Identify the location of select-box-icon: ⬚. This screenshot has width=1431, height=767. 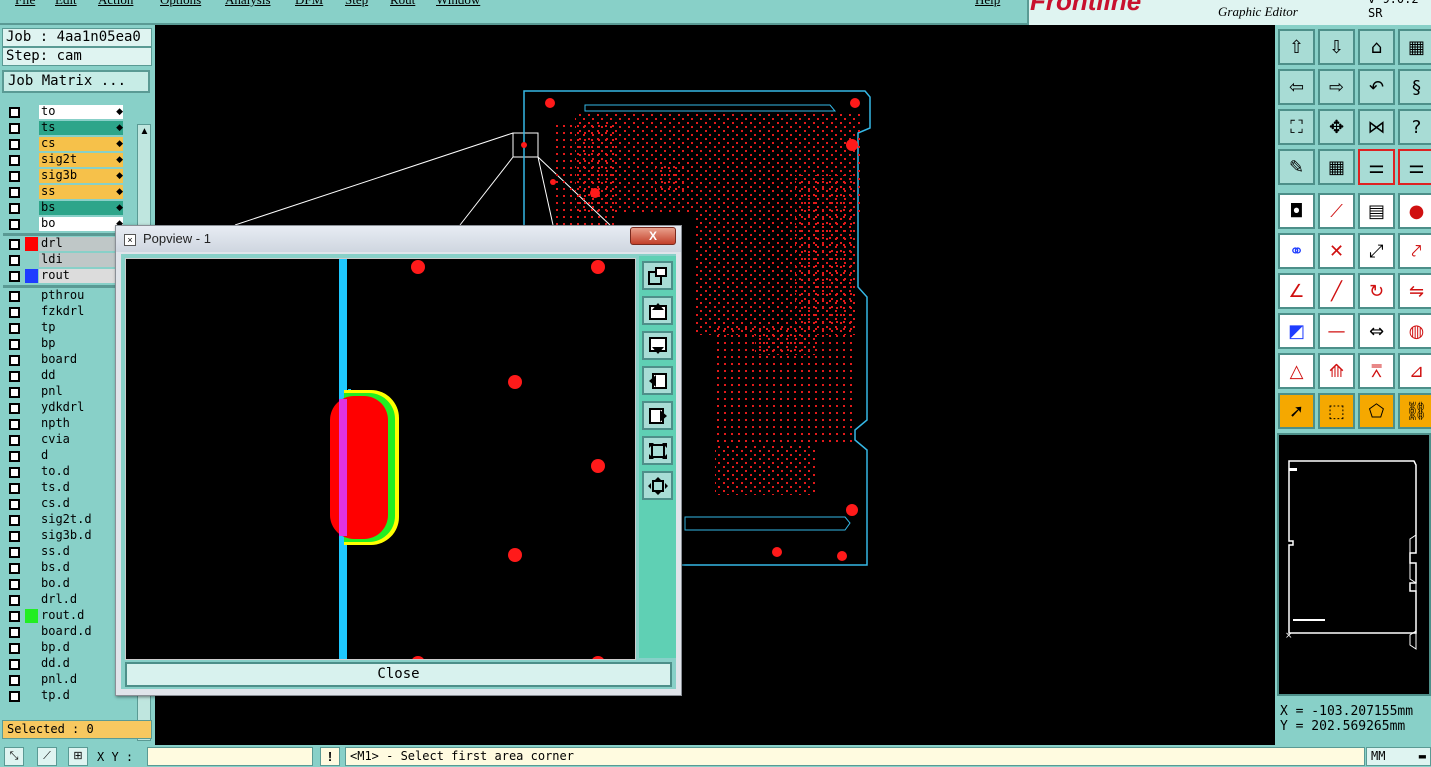
(1336, 411).